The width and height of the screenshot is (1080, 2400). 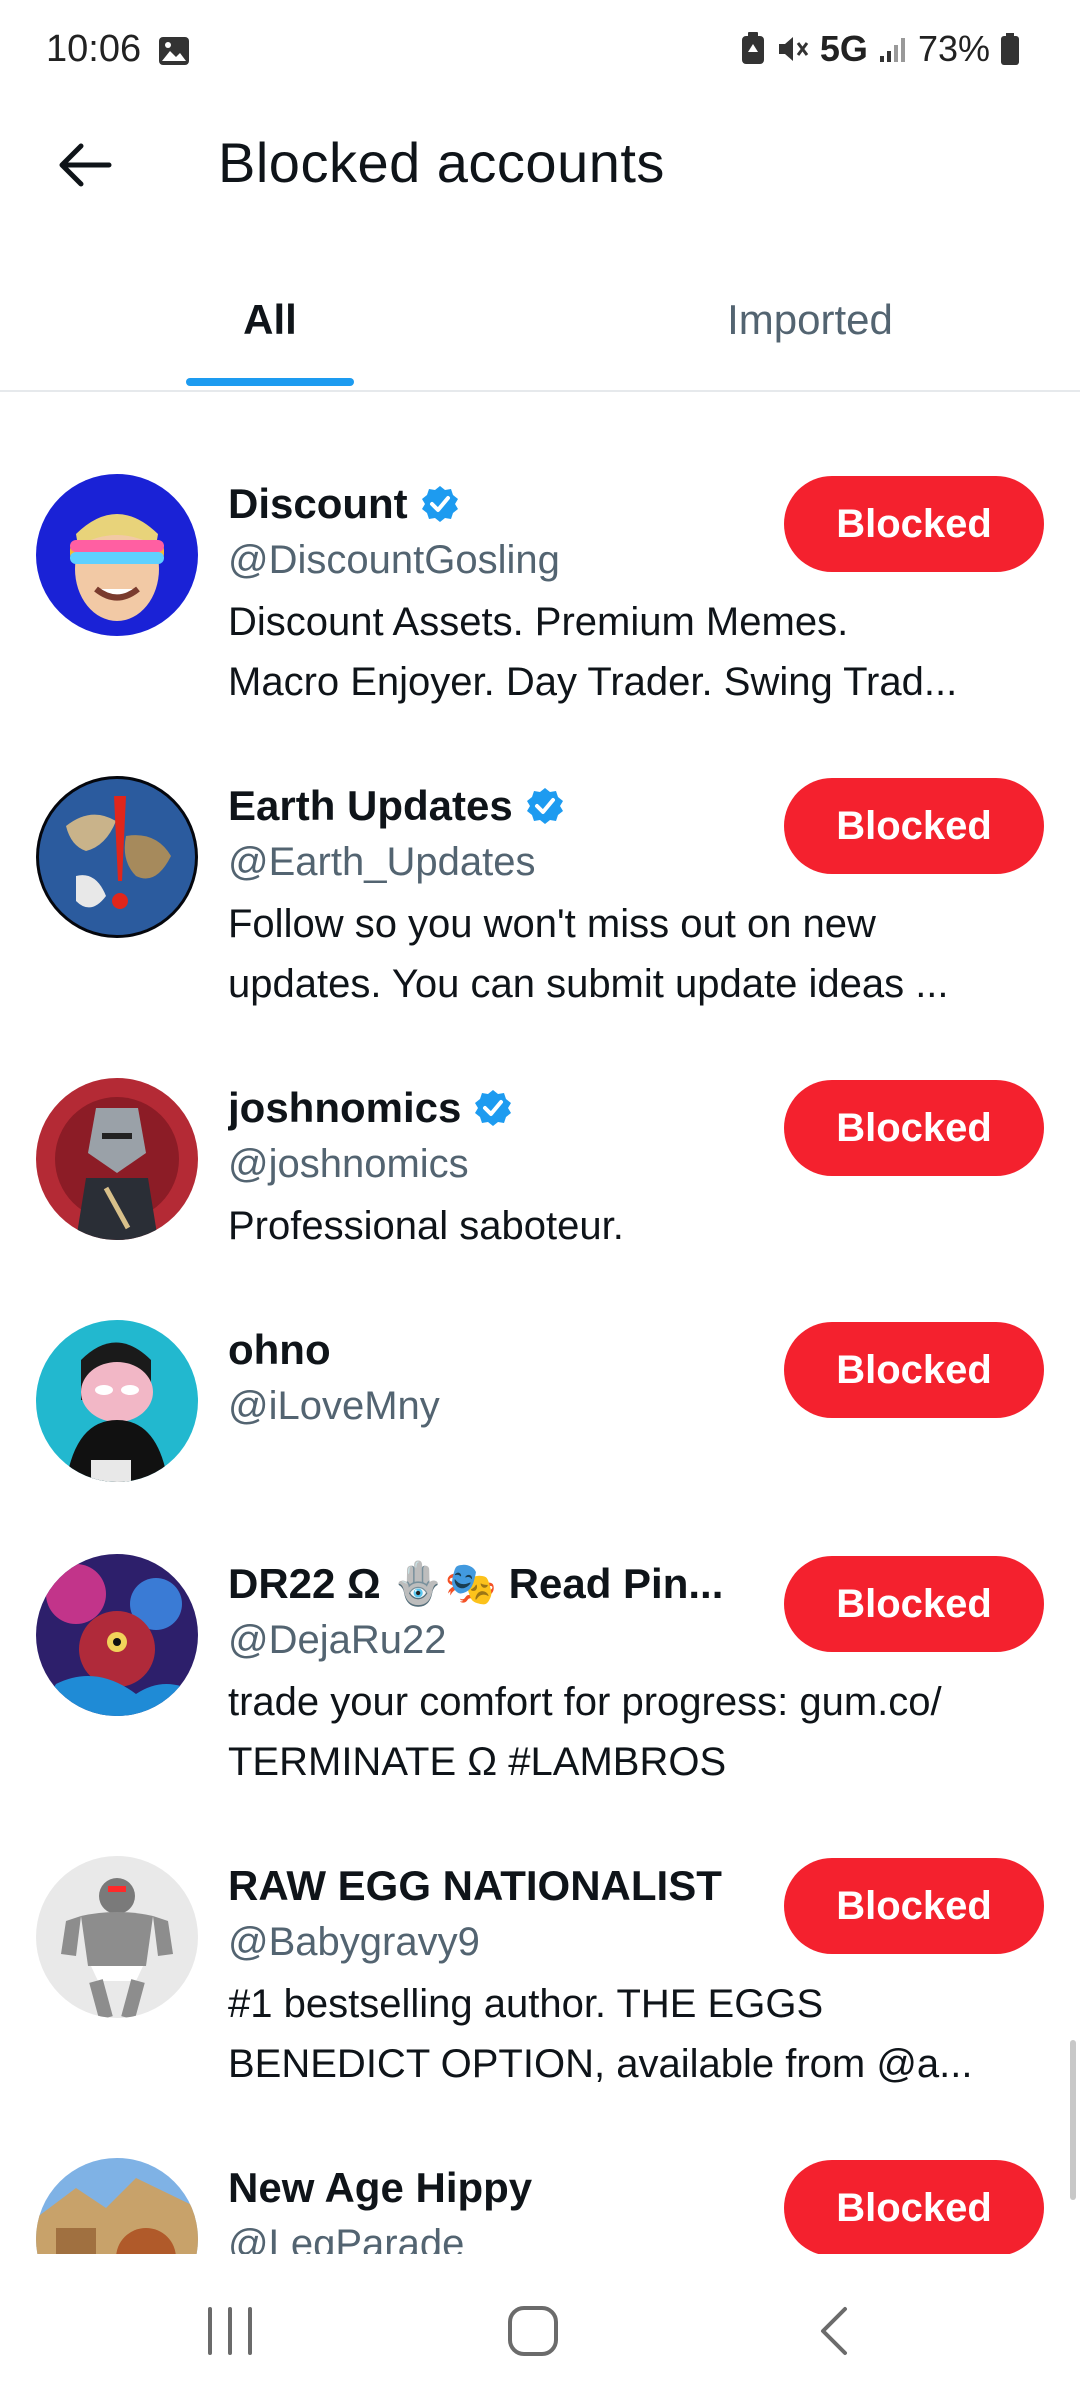 I want to click on status-bar: 10:06 5G 73%, so click(x=540, y=50).